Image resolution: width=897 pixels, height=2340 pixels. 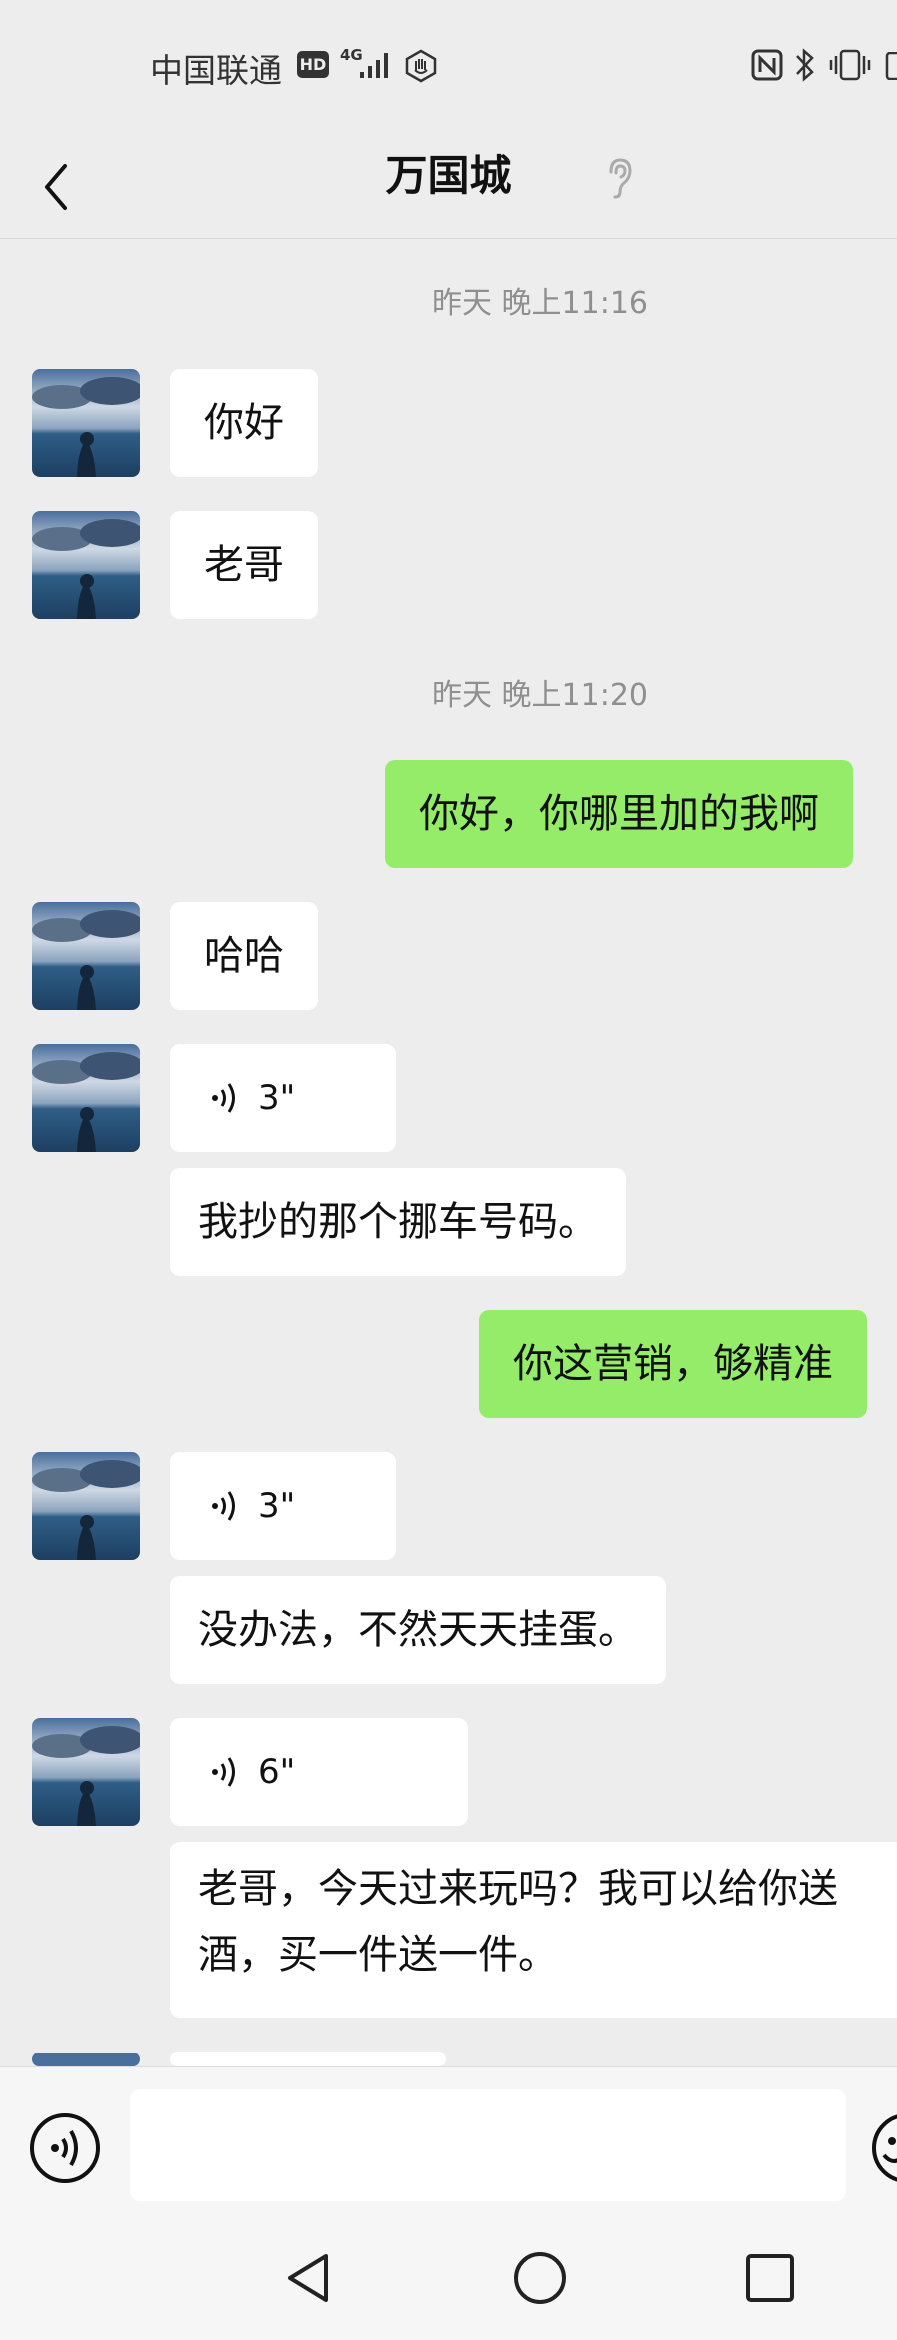 I want to click on emoji-icon, so click(x=883, y=2148).